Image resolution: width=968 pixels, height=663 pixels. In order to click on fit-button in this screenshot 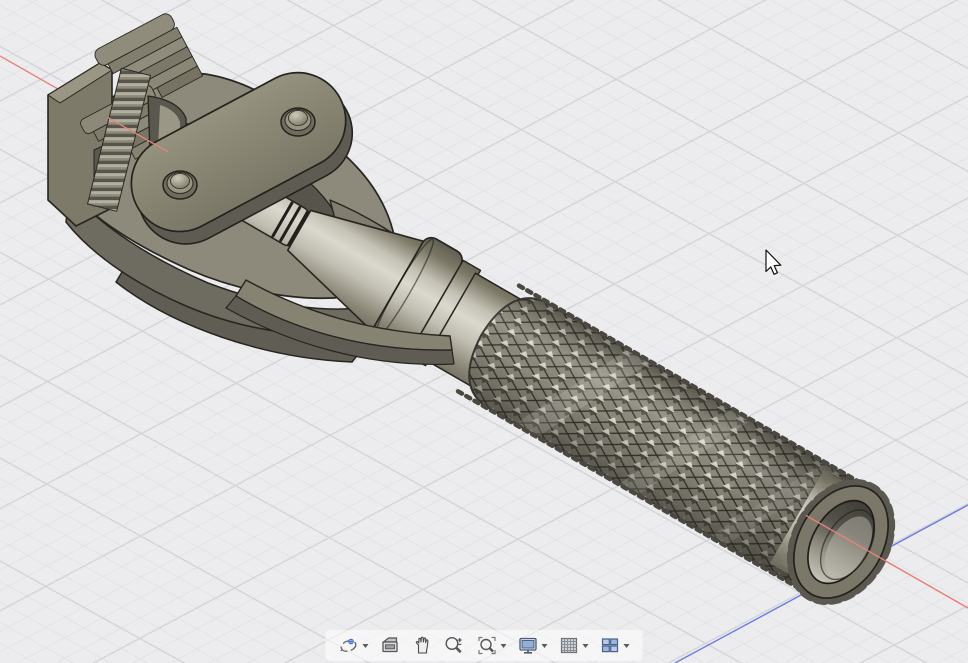, I will do `click(492, 645)`.